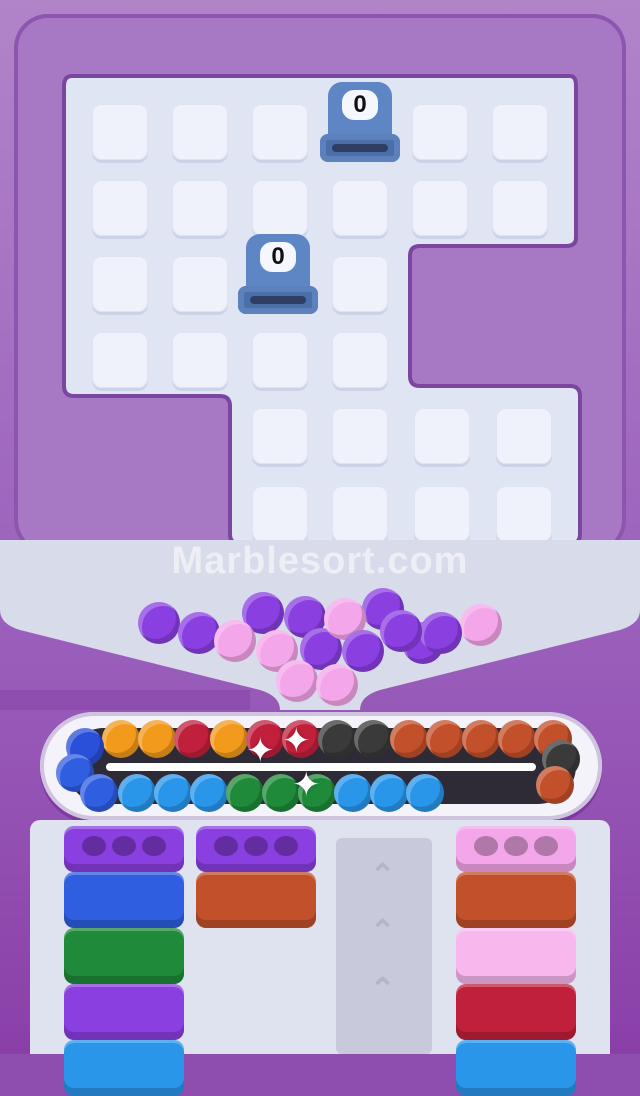 The width and height of the screenshot is (640, 1096). I want to click on empty-column-slot: ⌃ ⌃ ⌃, so click(384, 946).